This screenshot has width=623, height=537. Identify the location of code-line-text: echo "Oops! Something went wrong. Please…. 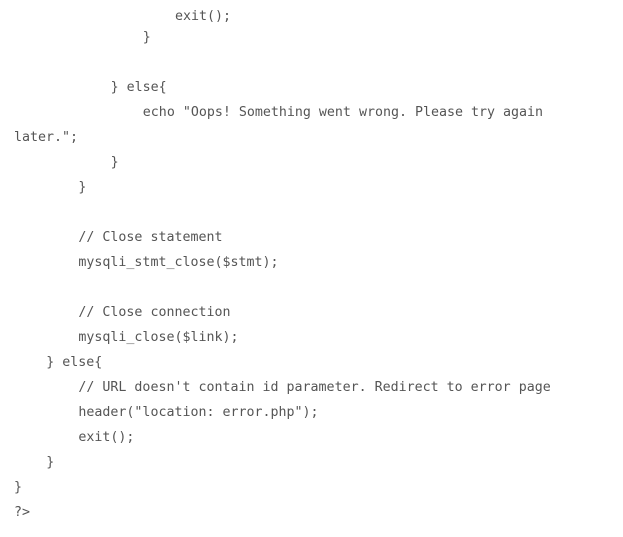
(343, 112).